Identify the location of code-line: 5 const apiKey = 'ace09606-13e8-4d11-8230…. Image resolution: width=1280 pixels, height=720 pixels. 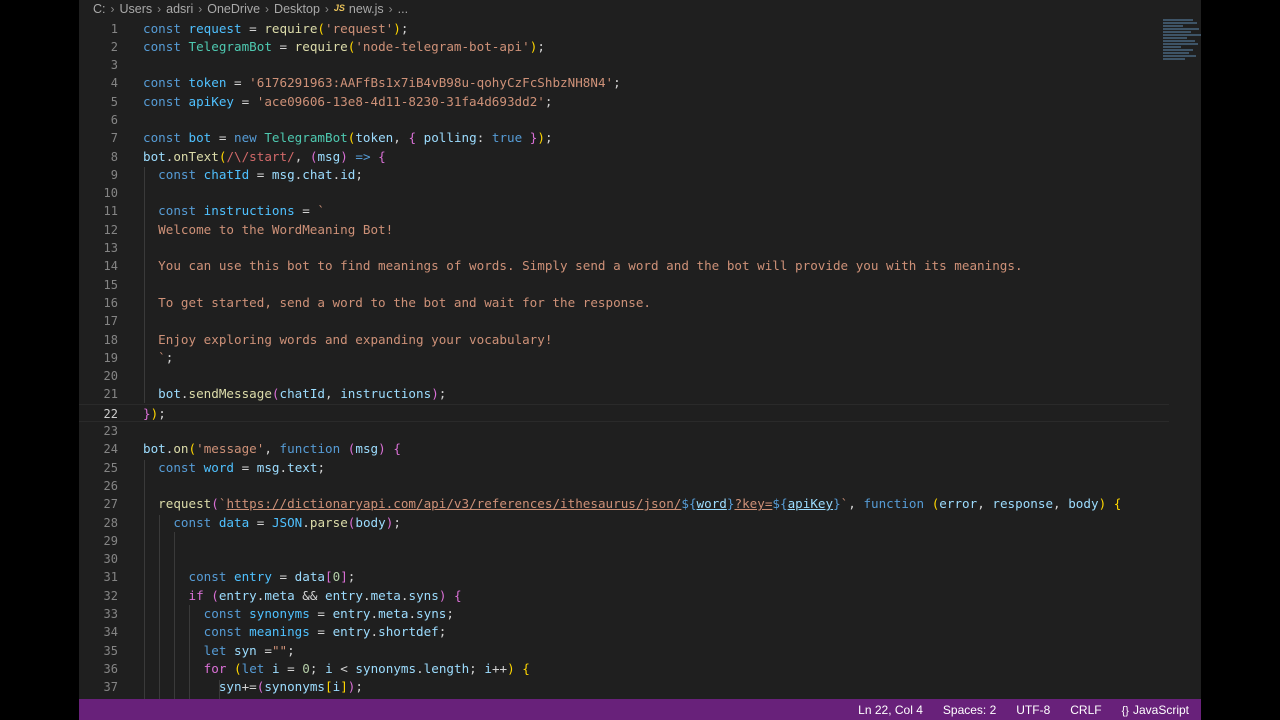
(624, 102).